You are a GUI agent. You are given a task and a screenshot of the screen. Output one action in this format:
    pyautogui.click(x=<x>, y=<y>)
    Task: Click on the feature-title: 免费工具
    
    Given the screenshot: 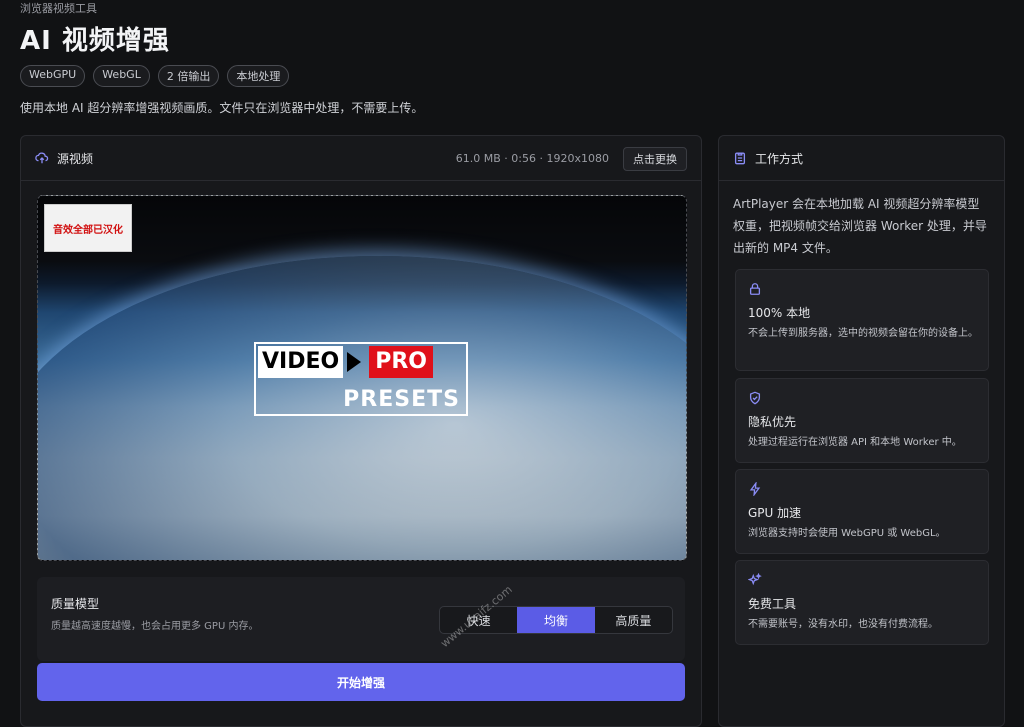 What is the action you would take?
    pyautogui.click(x=772, y=604)
    